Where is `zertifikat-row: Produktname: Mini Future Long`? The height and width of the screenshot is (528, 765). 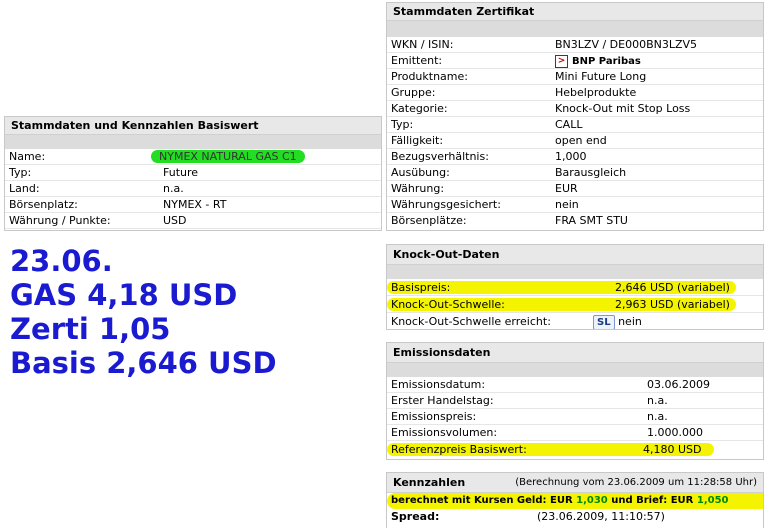
zertifikat-row: Produktname: Mini Future Long is located at coordinates (575, 77).